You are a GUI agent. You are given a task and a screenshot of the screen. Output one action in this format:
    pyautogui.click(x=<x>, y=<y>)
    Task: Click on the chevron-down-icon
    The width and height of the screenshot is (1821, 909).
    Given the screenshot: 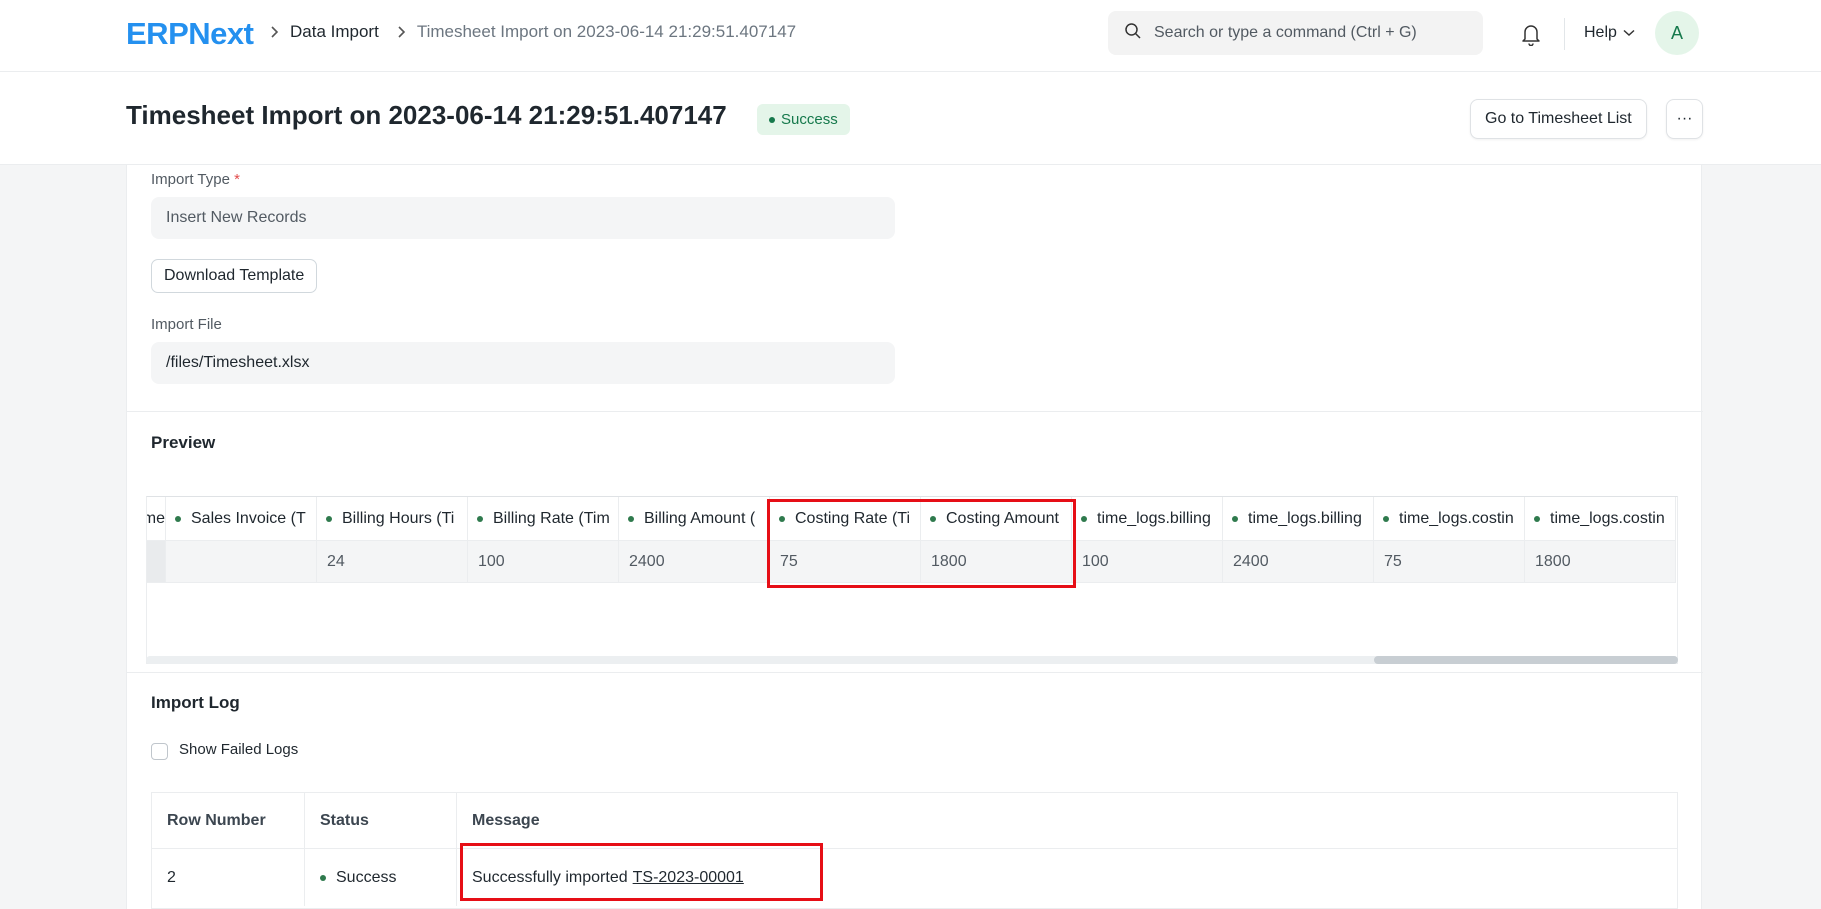 What is the action you would take?
    pyautogui.click(x=1629, y=33)
    